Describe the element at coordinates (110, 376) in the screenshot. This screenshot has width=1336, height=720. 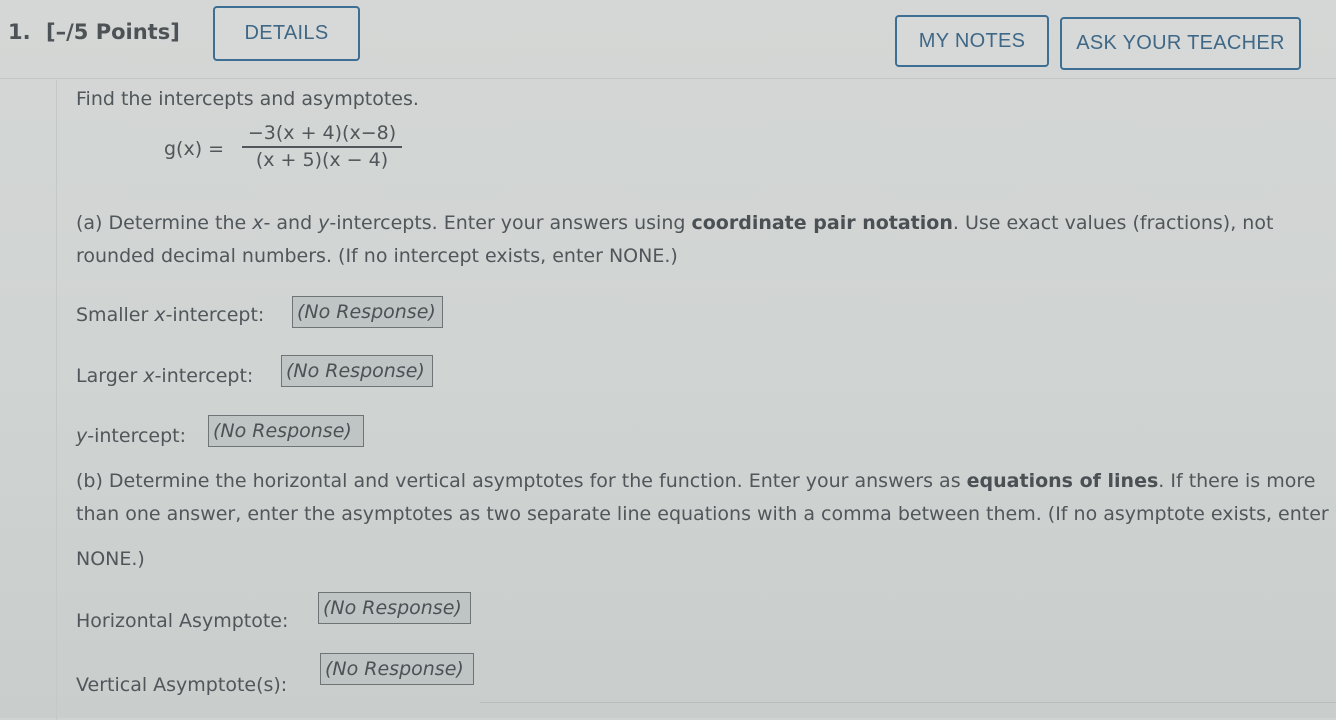
I see `label-text: Larger` at that location.